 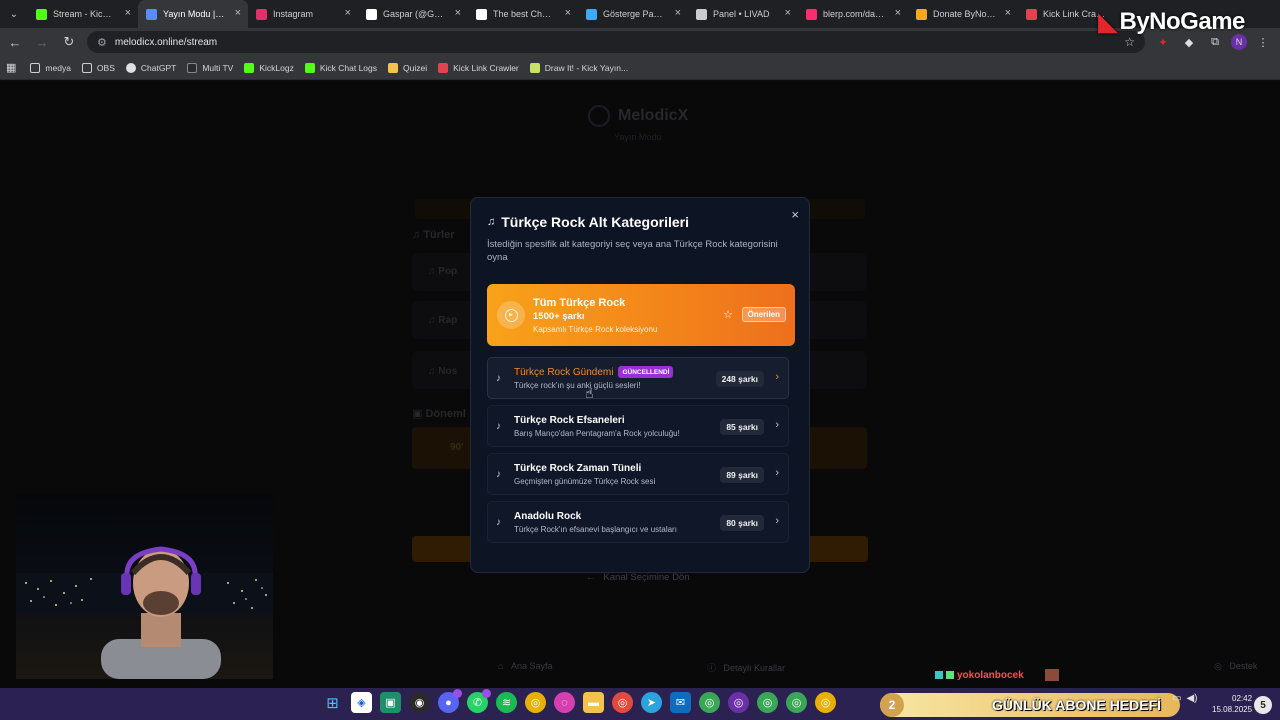 I want to click on hand-cursor-icon: ☝, so click(x=589, y=393).